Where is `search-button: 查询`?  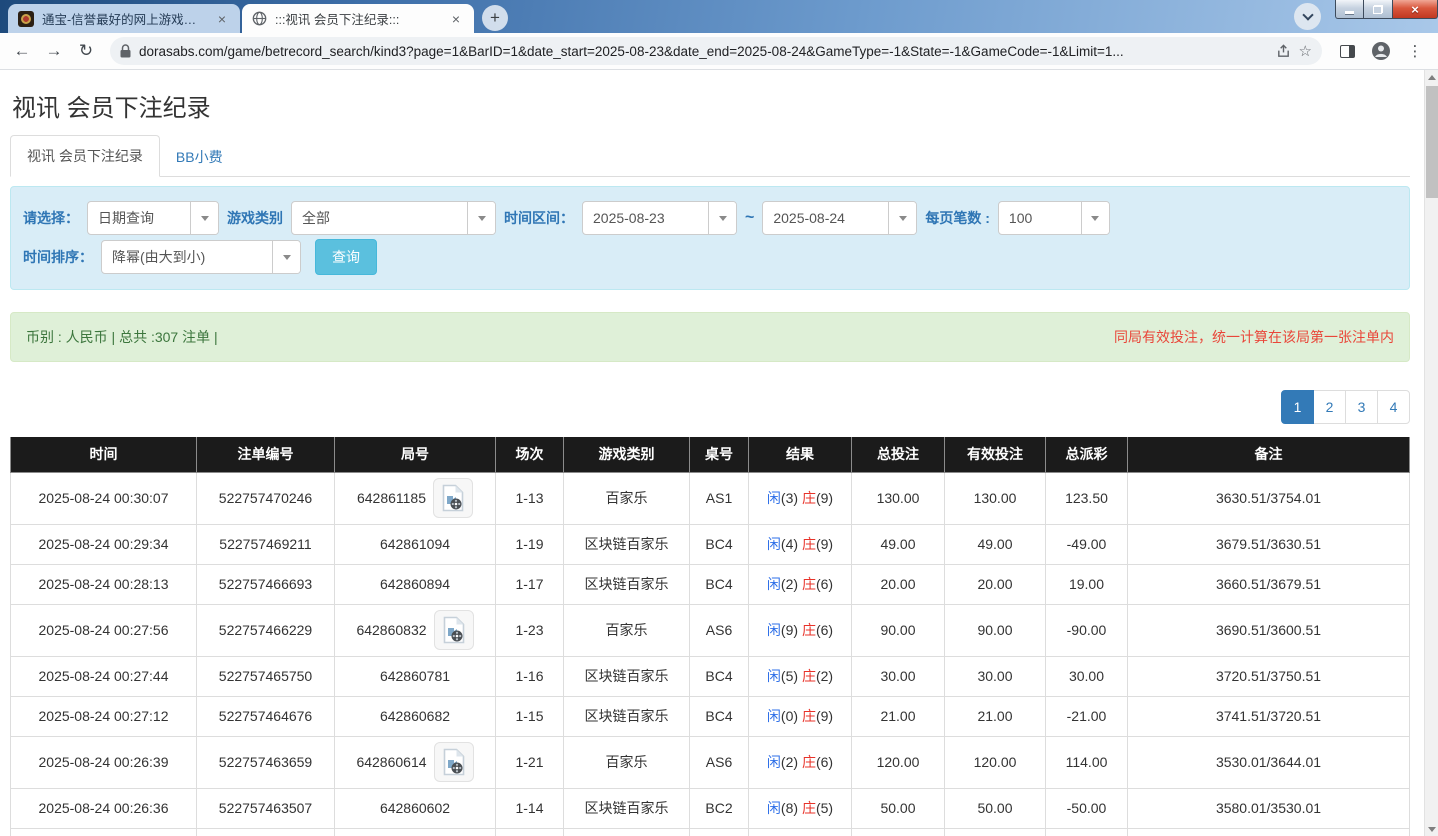
search-button: 查询 is located at coordinates (346, 257).